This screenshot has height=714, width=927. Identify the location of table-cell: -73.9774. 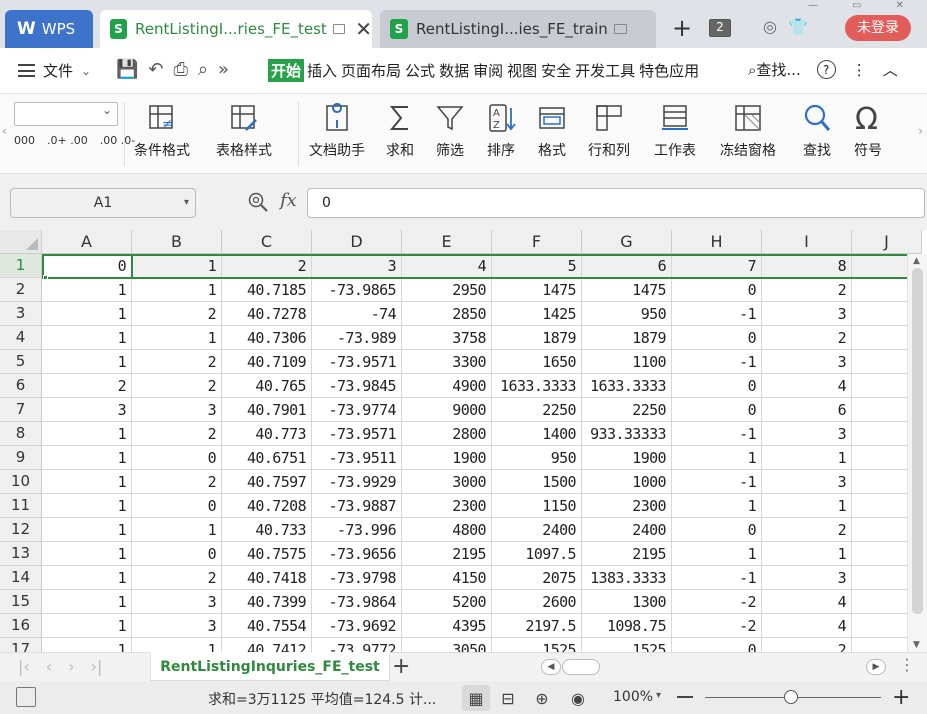
(357, 410).